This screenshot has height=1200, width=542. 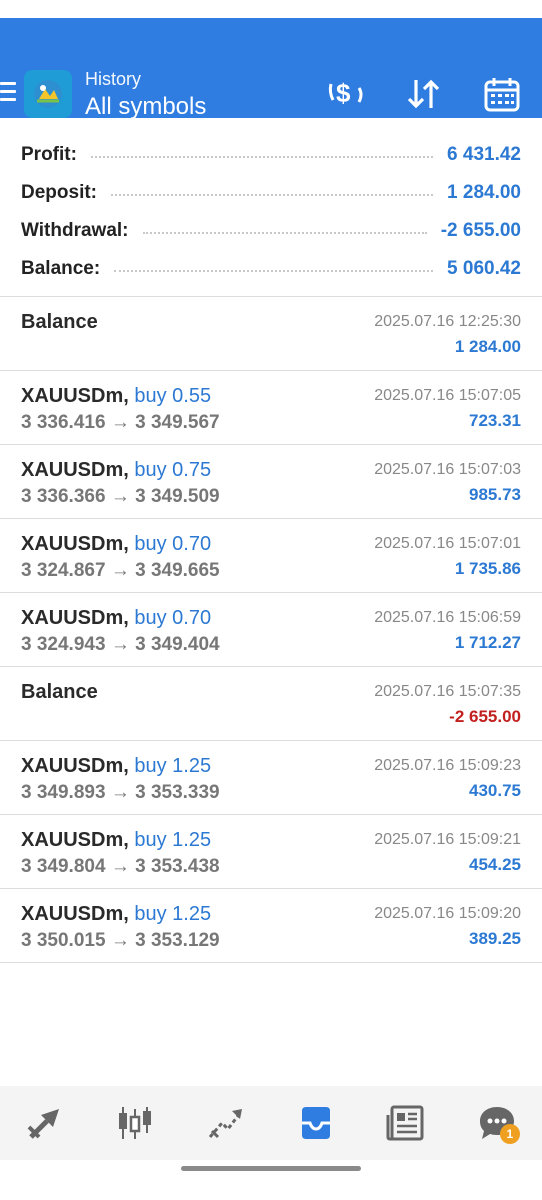 What do you see at coordinates (495, 864) in the screenshot?
I see `row-profit: 454.25` at bounding box center [495, 864].